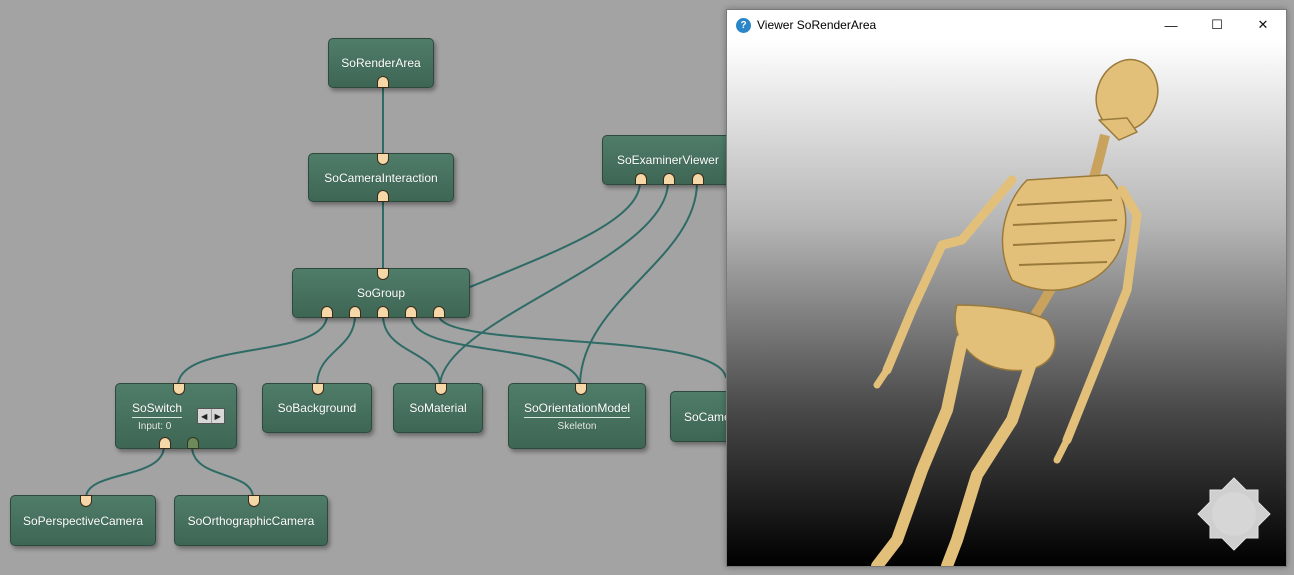 This screenshot has height=575, width=1294. What do you see at coordinates (1064, 232) in the screenshot?
I see `ribcage` at bounding box center [1064, 232].